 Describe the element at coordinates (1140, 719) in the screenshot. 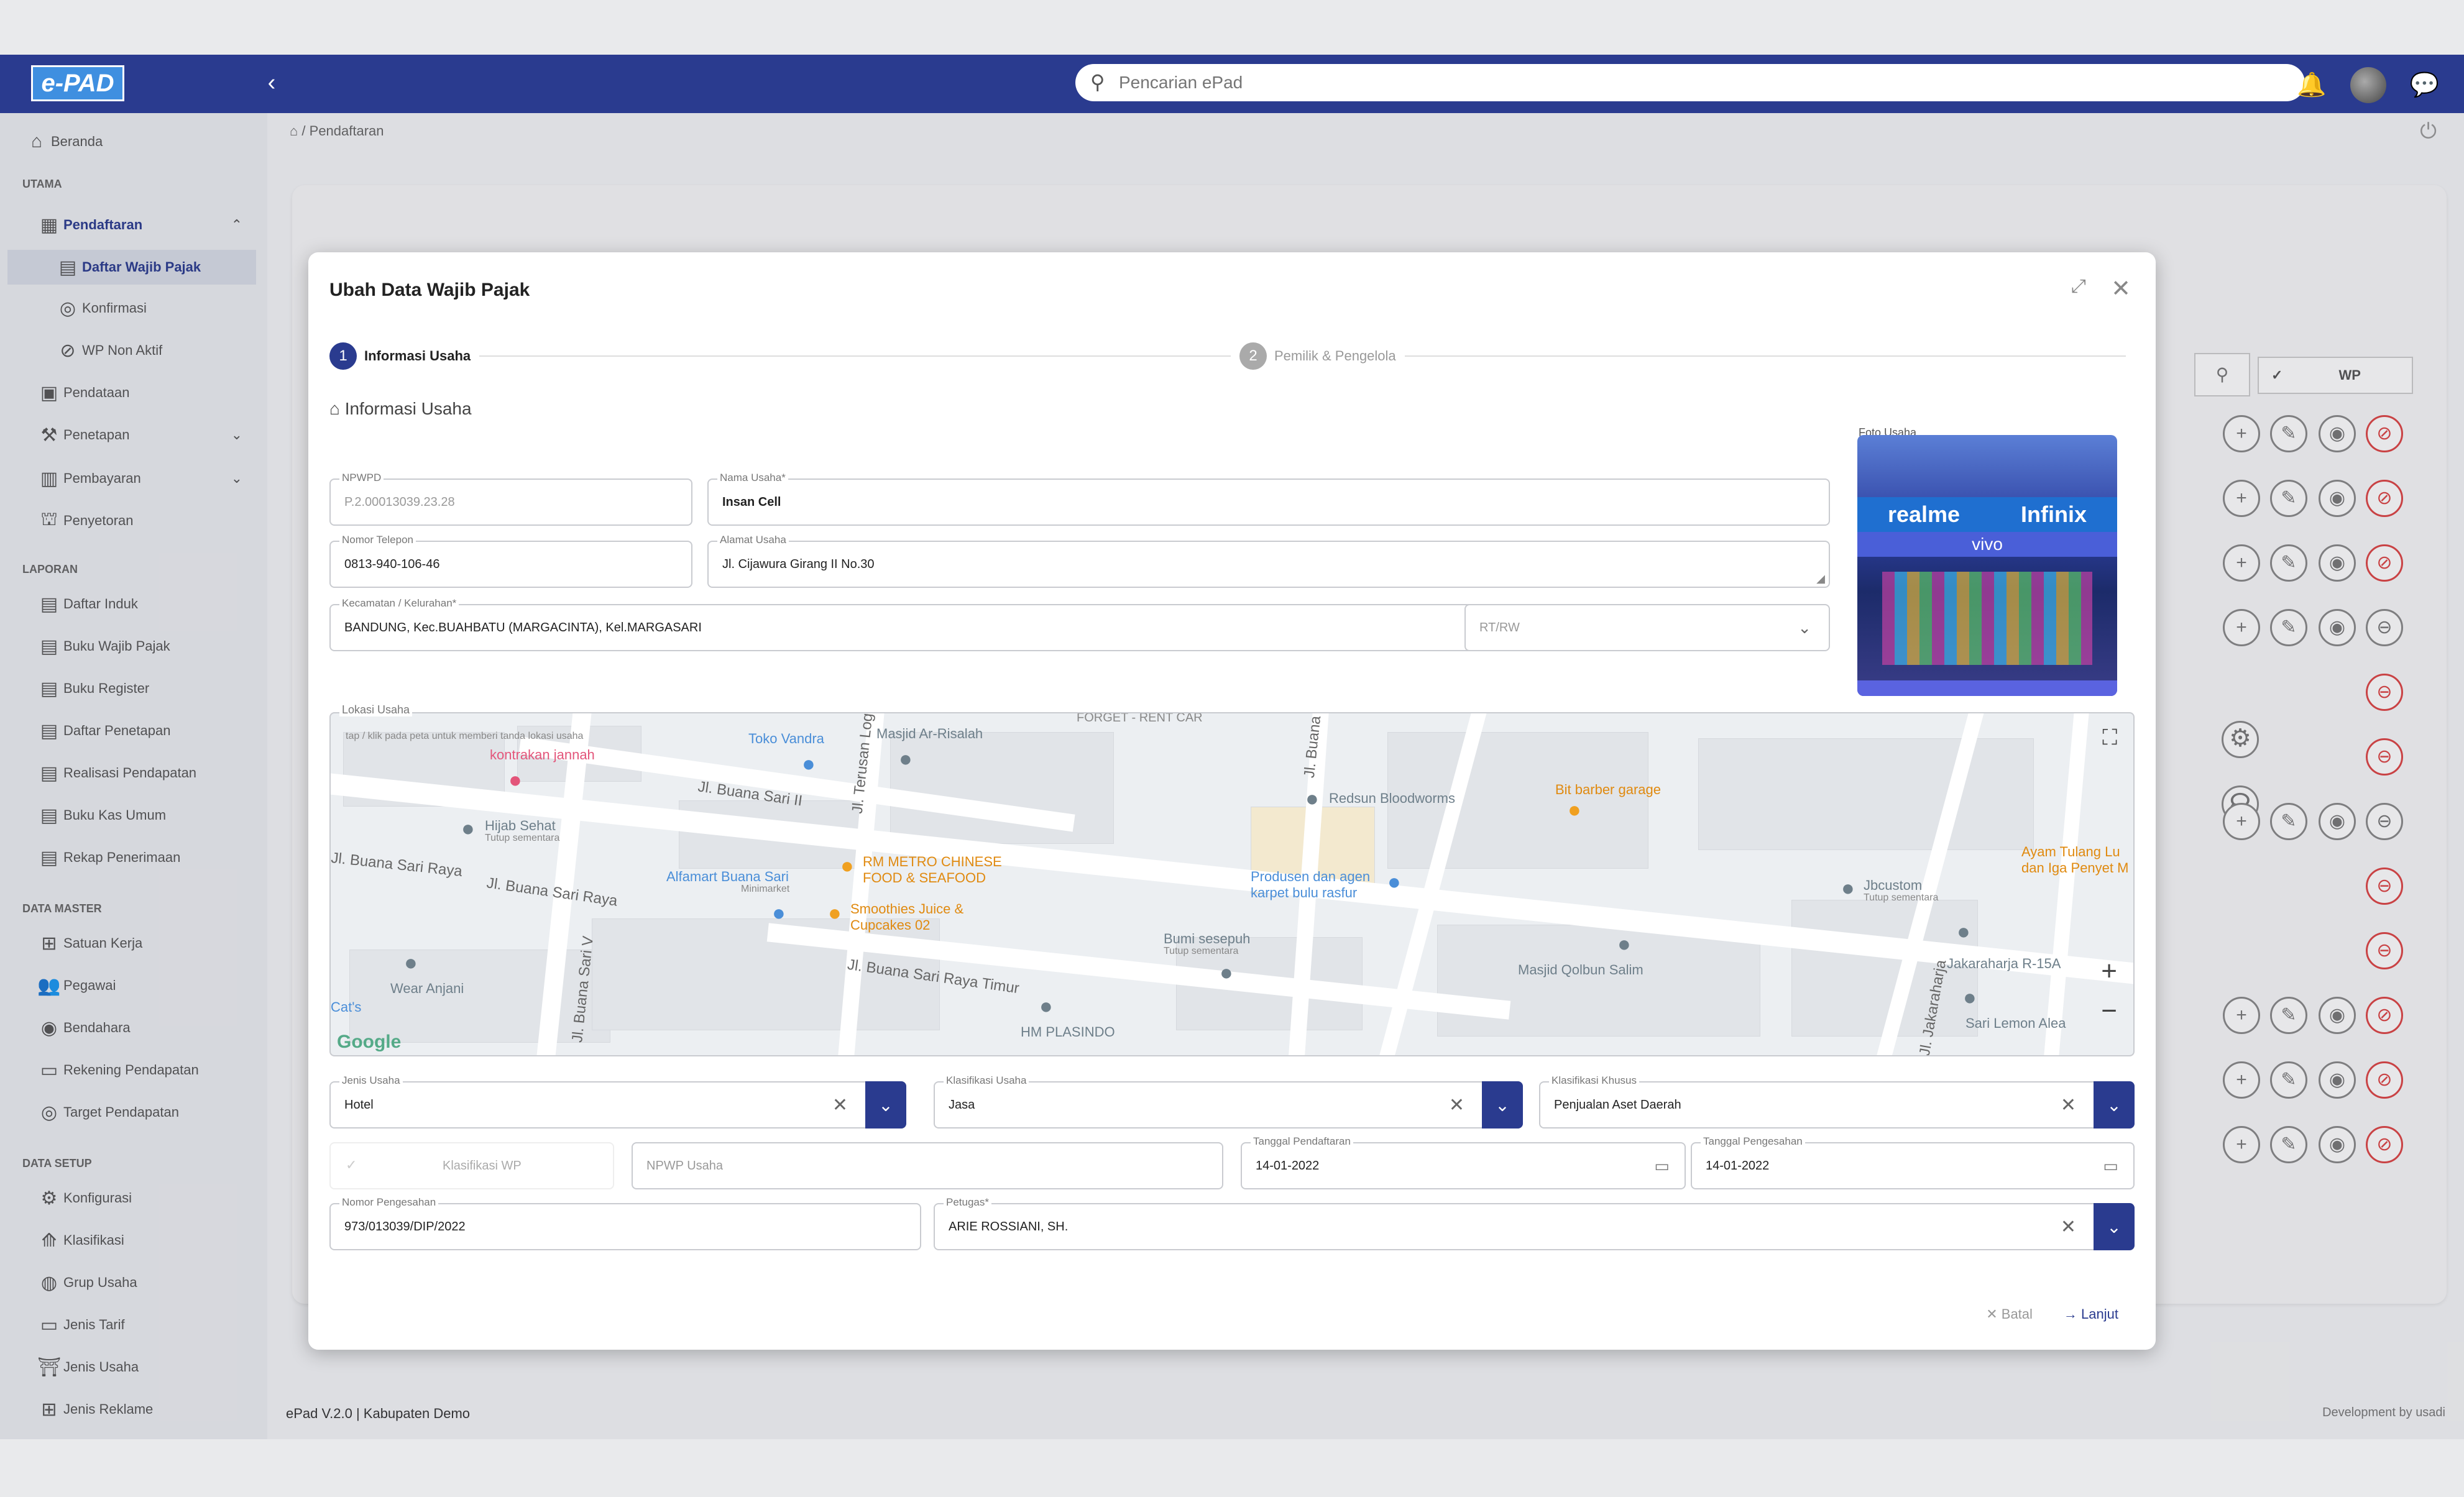

I see `map-place: FORGET - RENT CAR` at that location.